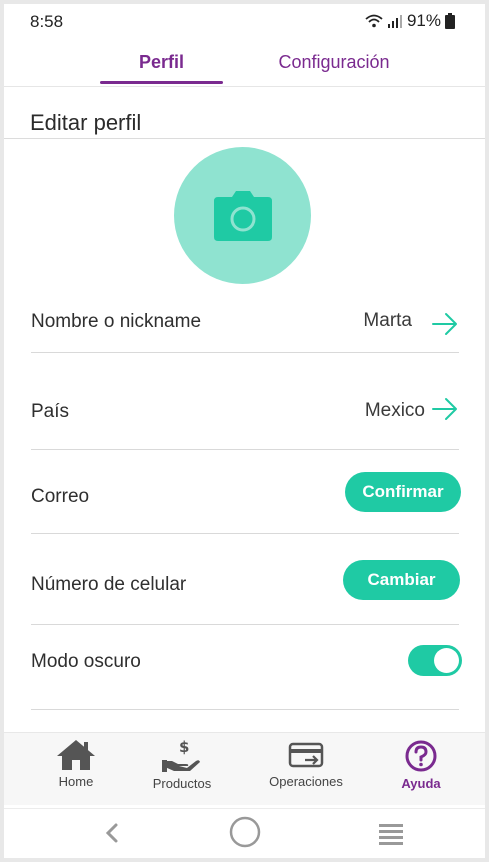 This screenshot has width=489, height=862. Describe the element at coordinates (450, 21) in the screenshot. I see `battery-icon` at that location.